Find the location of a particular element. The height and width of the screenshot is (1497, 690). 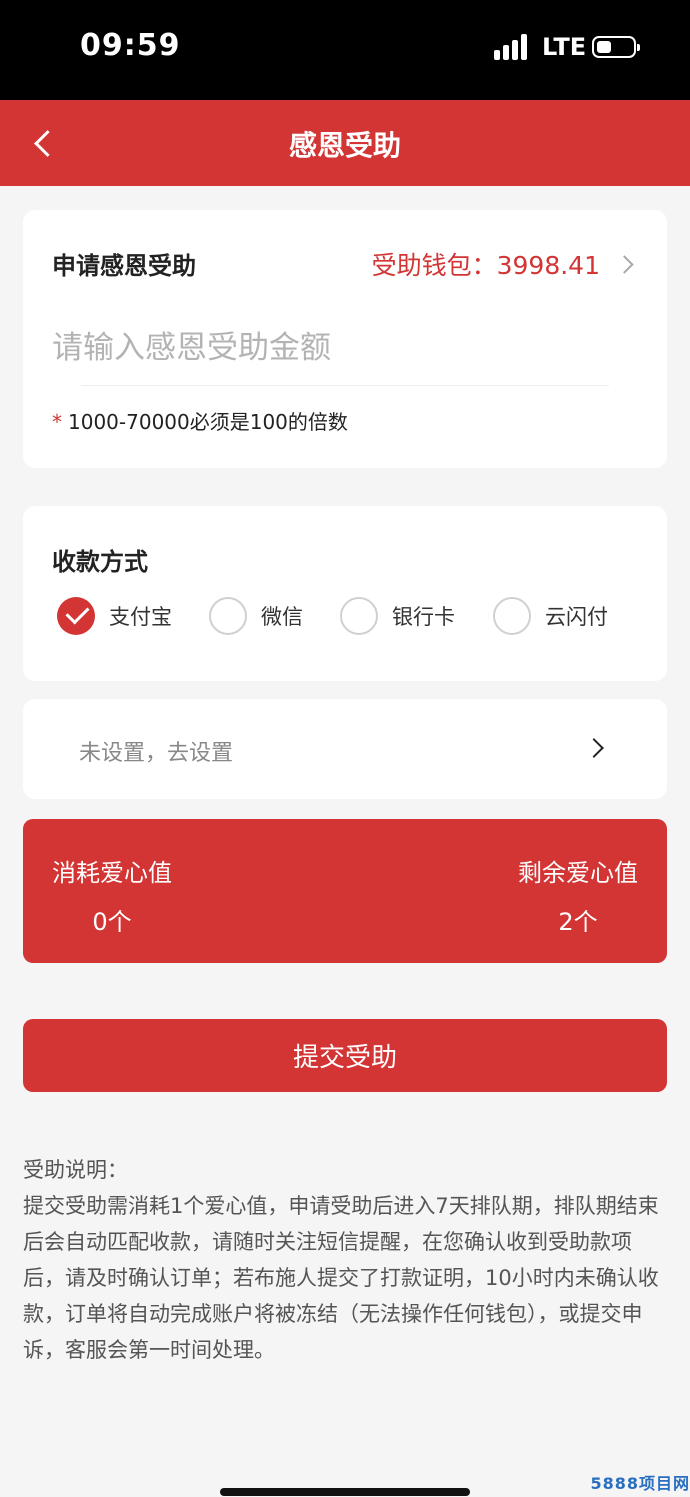

battery-icon is located at coordinates (616, 47).